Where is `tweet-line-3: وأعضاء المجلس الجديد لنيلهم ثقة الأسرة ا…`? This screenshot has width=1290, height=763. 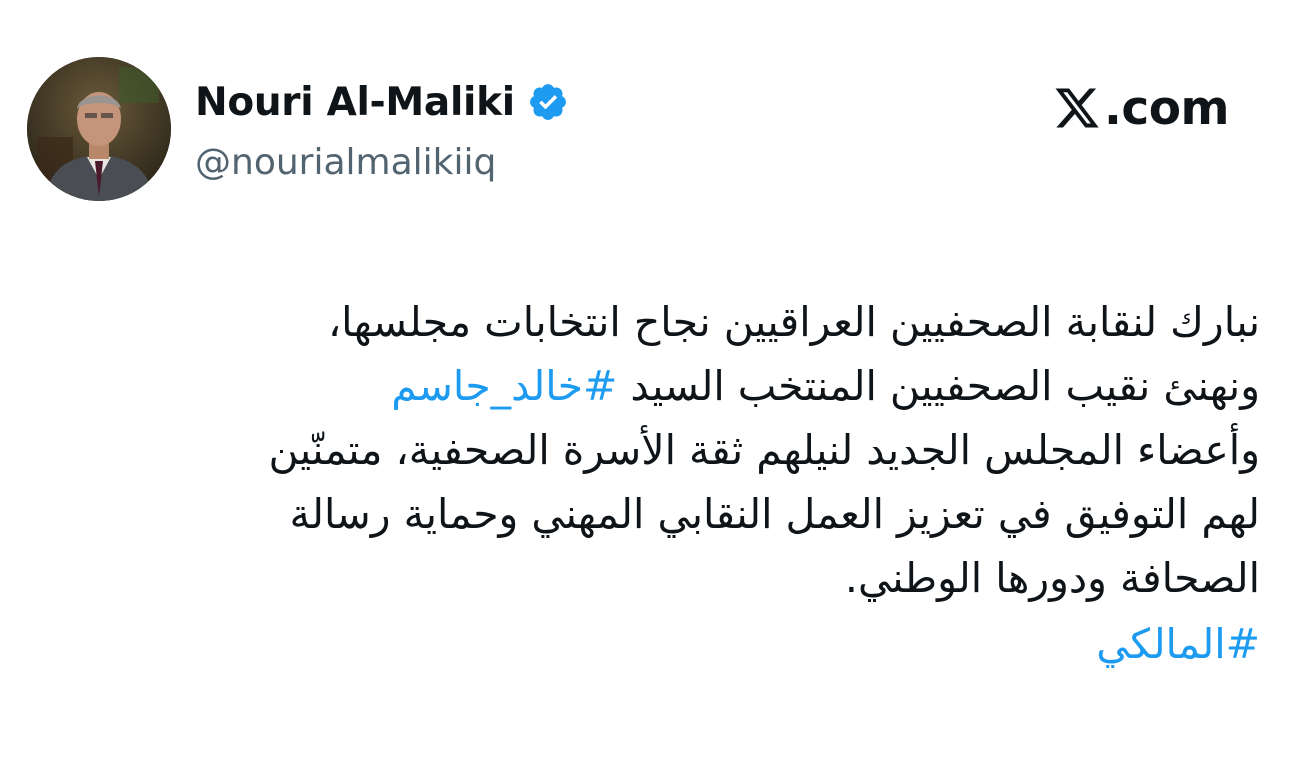 tweet-line-3: وأعضاء المجلس الجديد لنيلهم ثقة الأسرة ا… is located at coordinates (764, 450).